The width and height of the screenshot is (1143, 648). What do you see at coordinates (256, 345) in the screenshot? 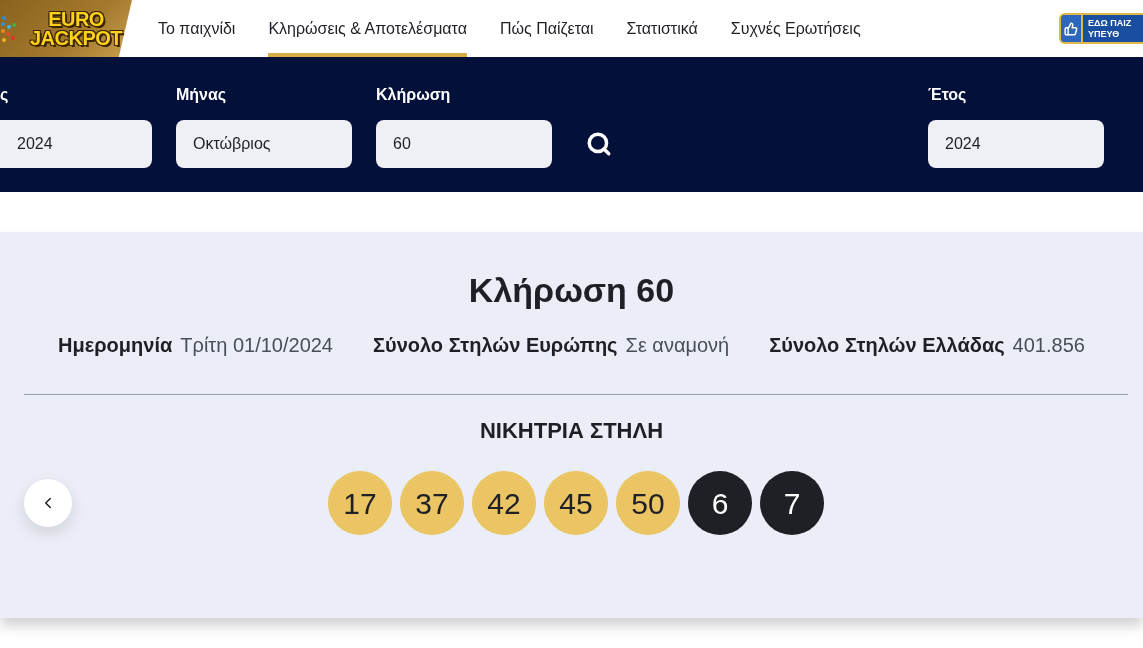
I see `detail-value: Τρίτη 01/10/2024` at bounding box center [256, 345].